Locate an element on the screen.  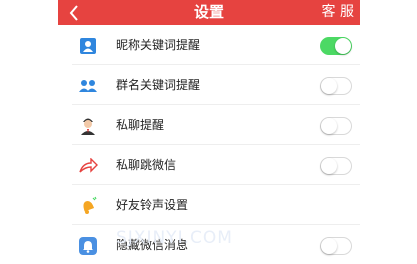
setting-row-private-chat-alert: 私聊提醒 is located at coordinates (209, 125).